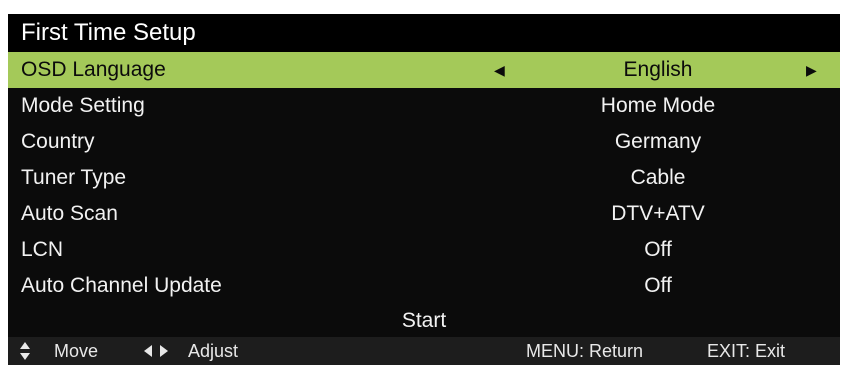 This screenshot has height=365, width=841. I want to click on menu-item-value: Cable, so click(658, 177).